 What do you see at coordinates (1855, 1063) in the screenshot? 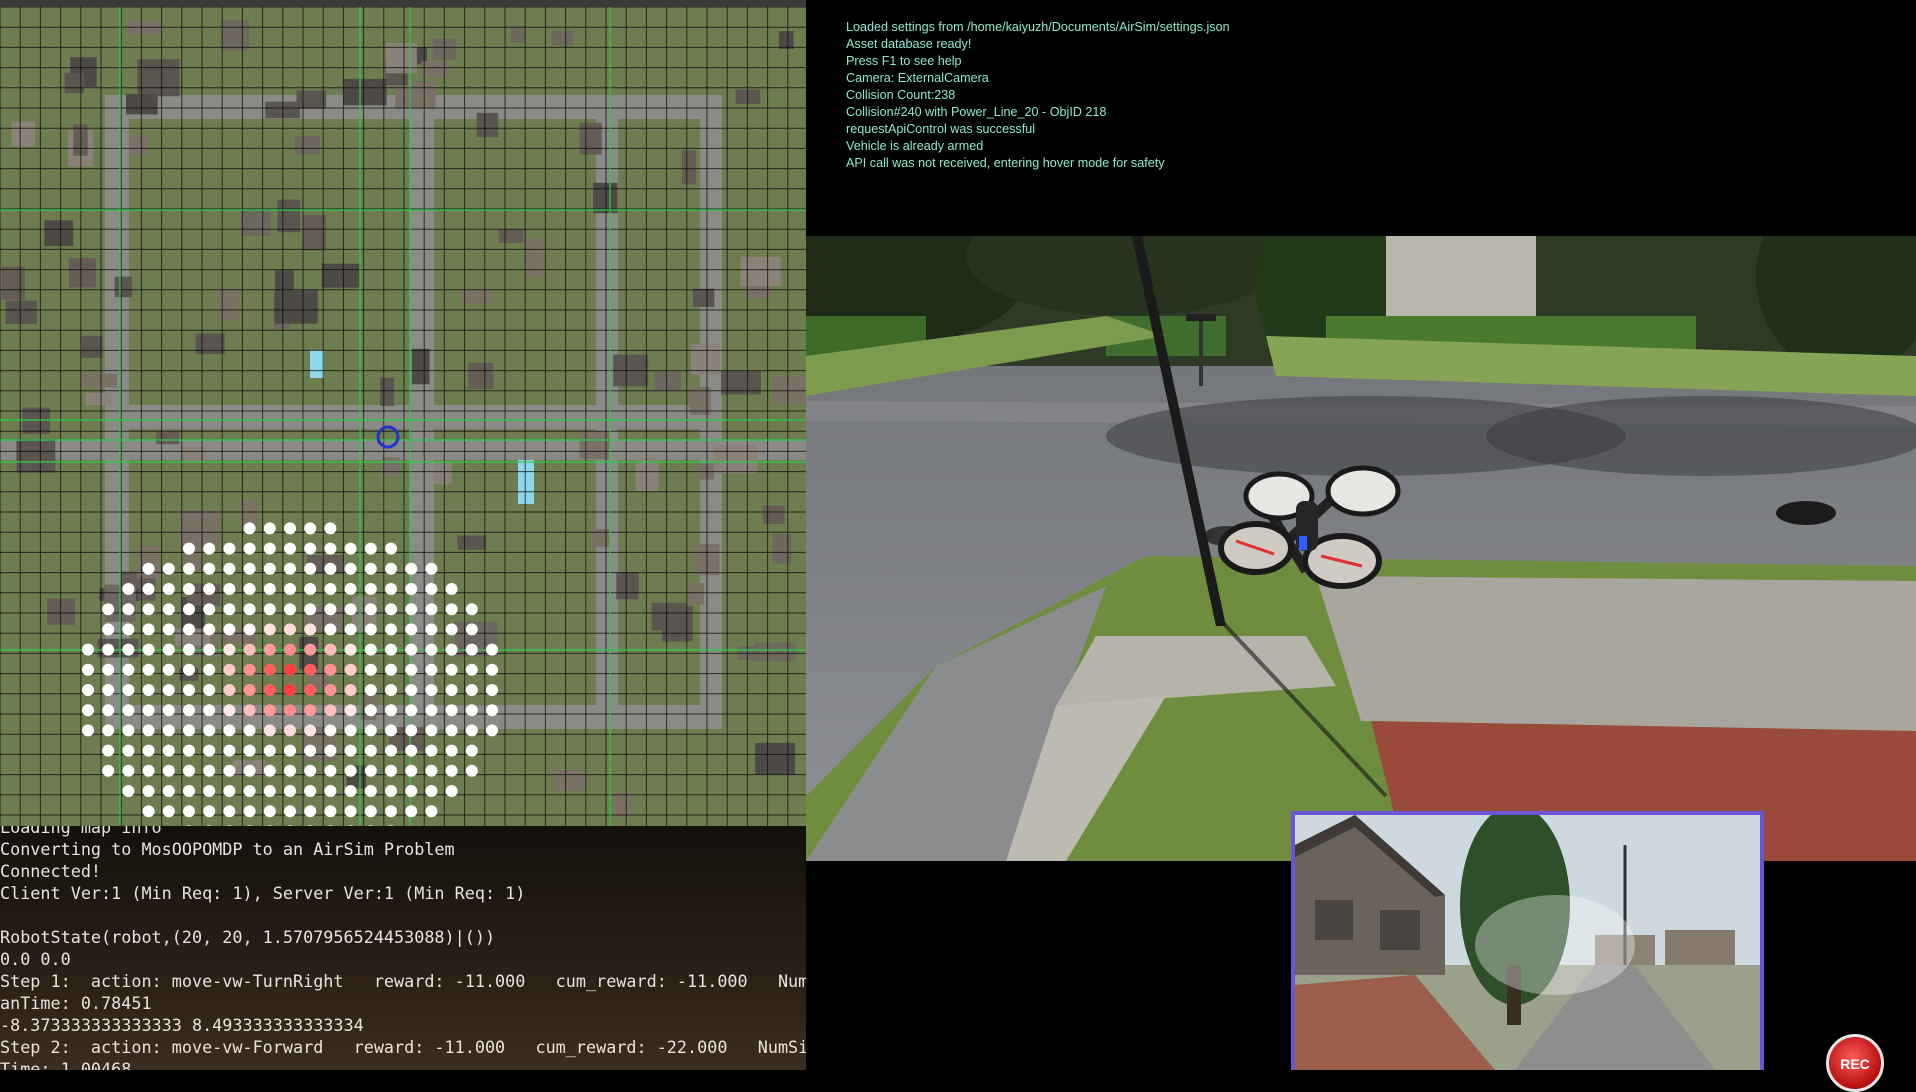
I see `record-button: REC` at bounding box center [1855, 1063].